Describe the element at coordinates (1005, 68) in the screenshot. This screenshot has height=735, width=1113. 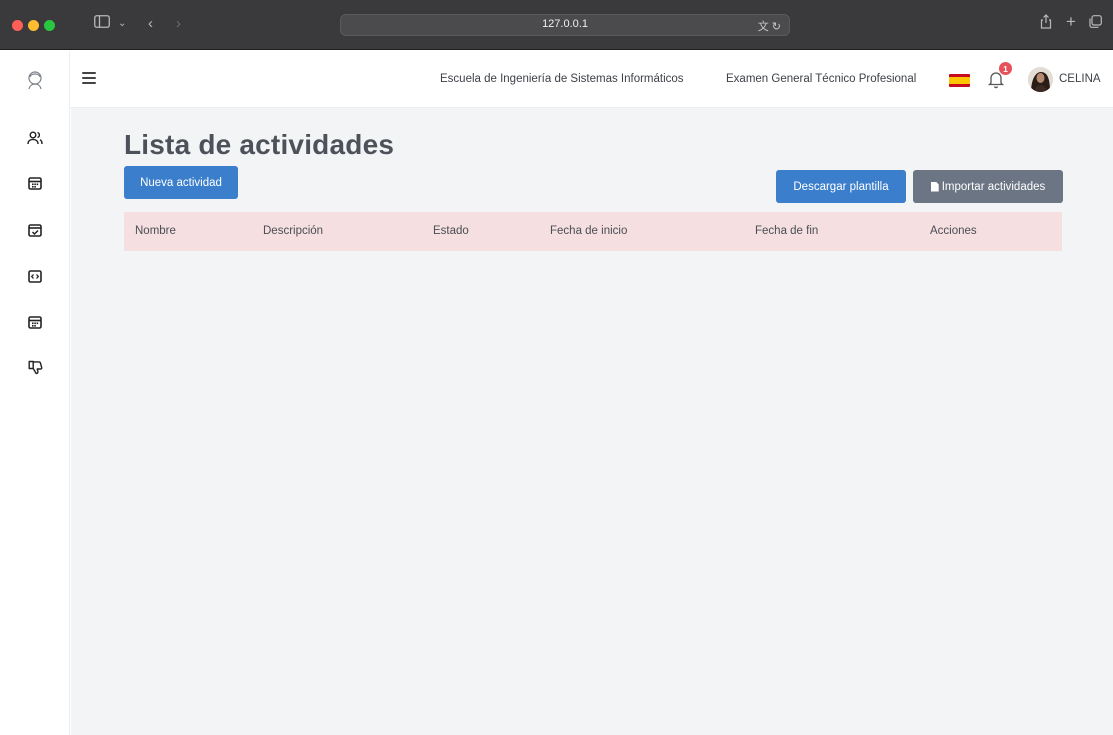
I see `notification-badge: 1` at that location.